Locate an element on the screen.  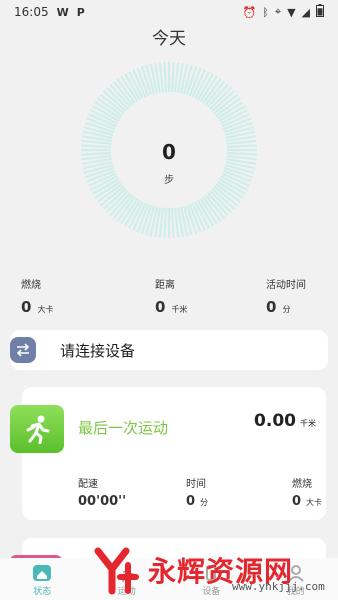
stat-active-time: 活动时间 0分 is located at coordinates (286, 296).